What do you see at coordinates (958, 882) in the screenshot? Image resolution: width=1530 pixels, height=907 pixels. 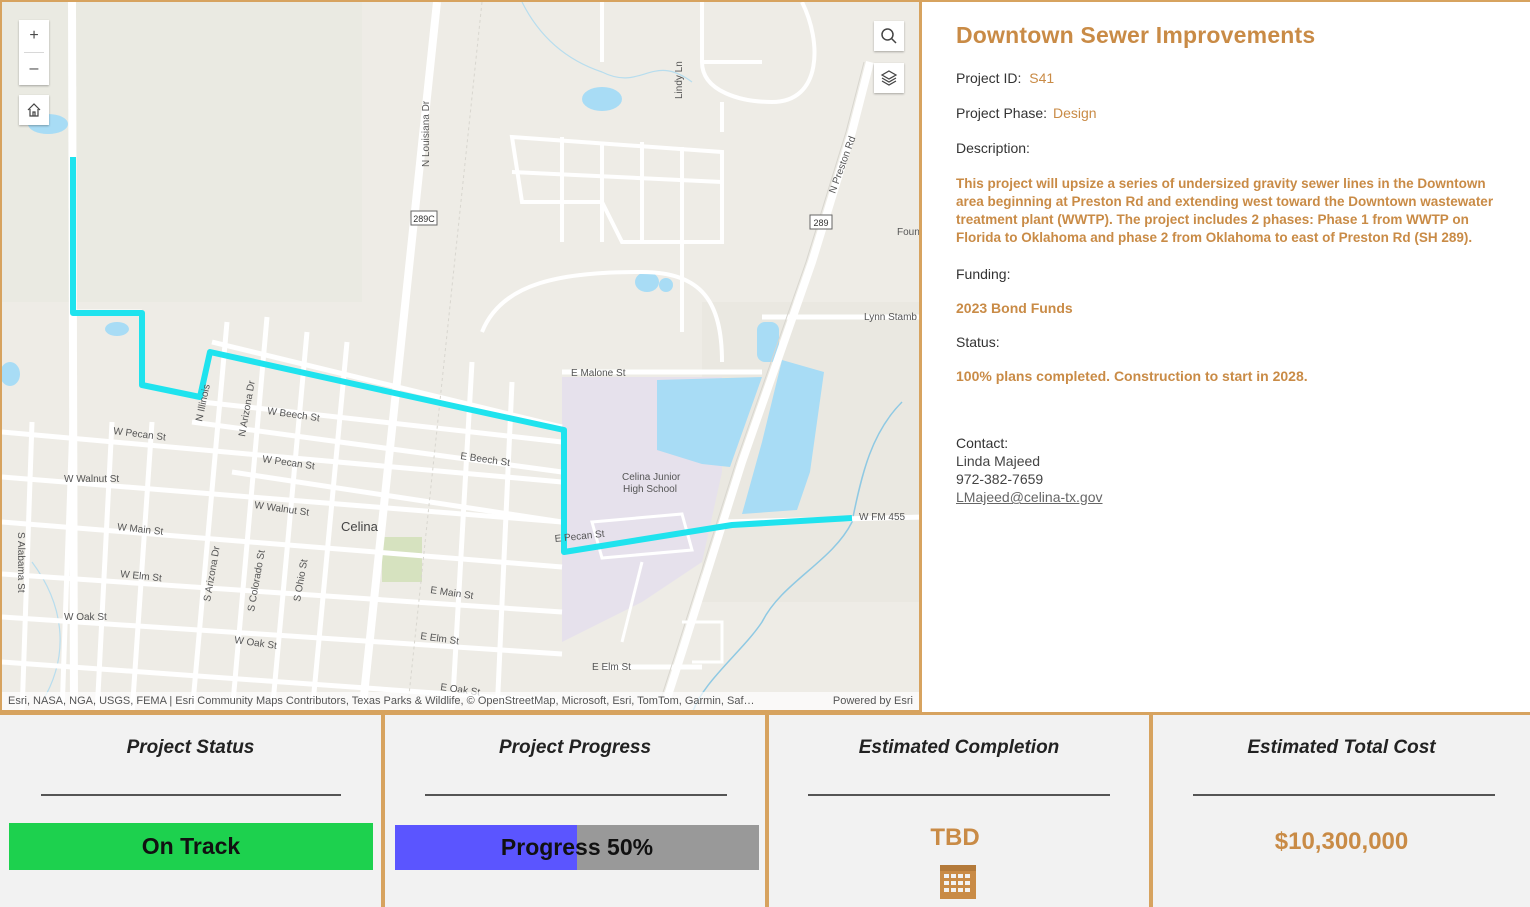 I see `calendar-icon` at bounding box center [958, 882].